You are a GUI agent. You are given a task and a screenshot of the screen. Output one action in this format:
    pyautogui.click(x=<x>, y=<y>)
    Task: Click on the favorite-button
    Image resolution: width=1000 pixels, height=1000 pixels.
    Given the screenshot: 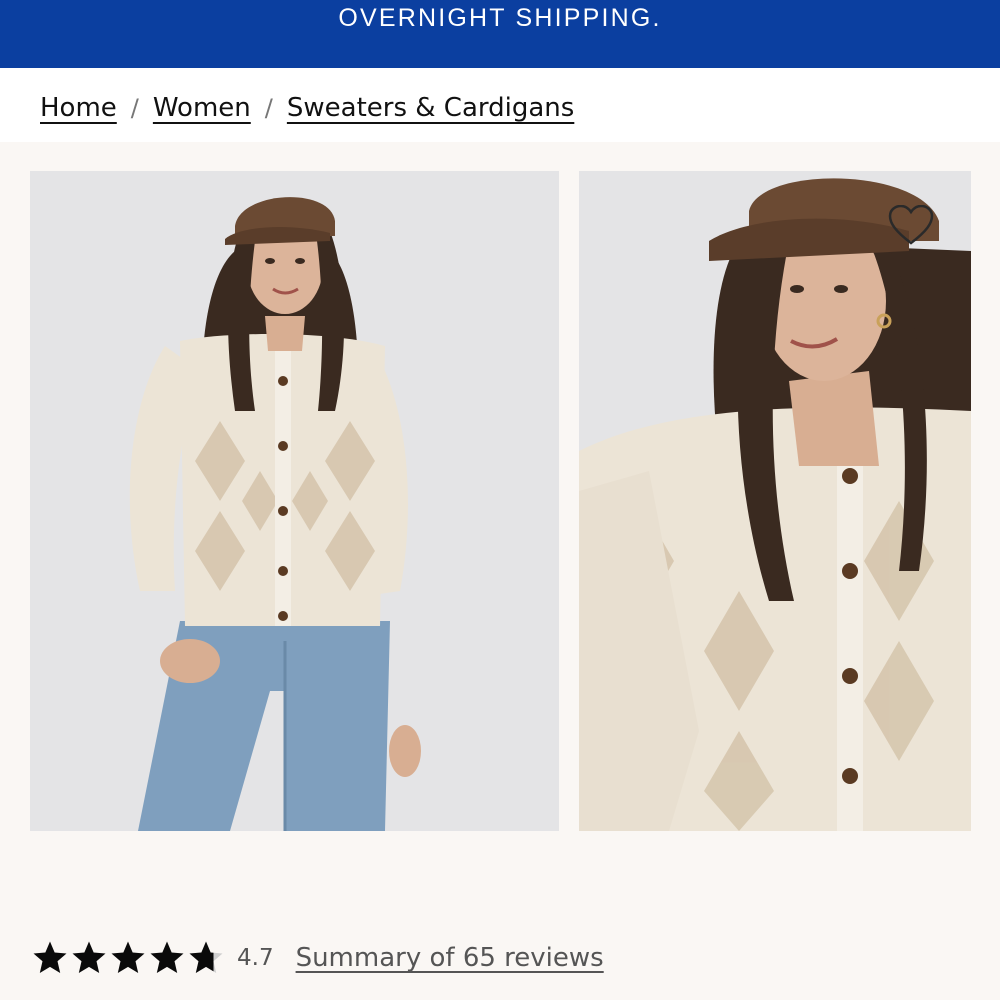 What is the action you would take?
    pyautogui.click(x=911, y=226)
    